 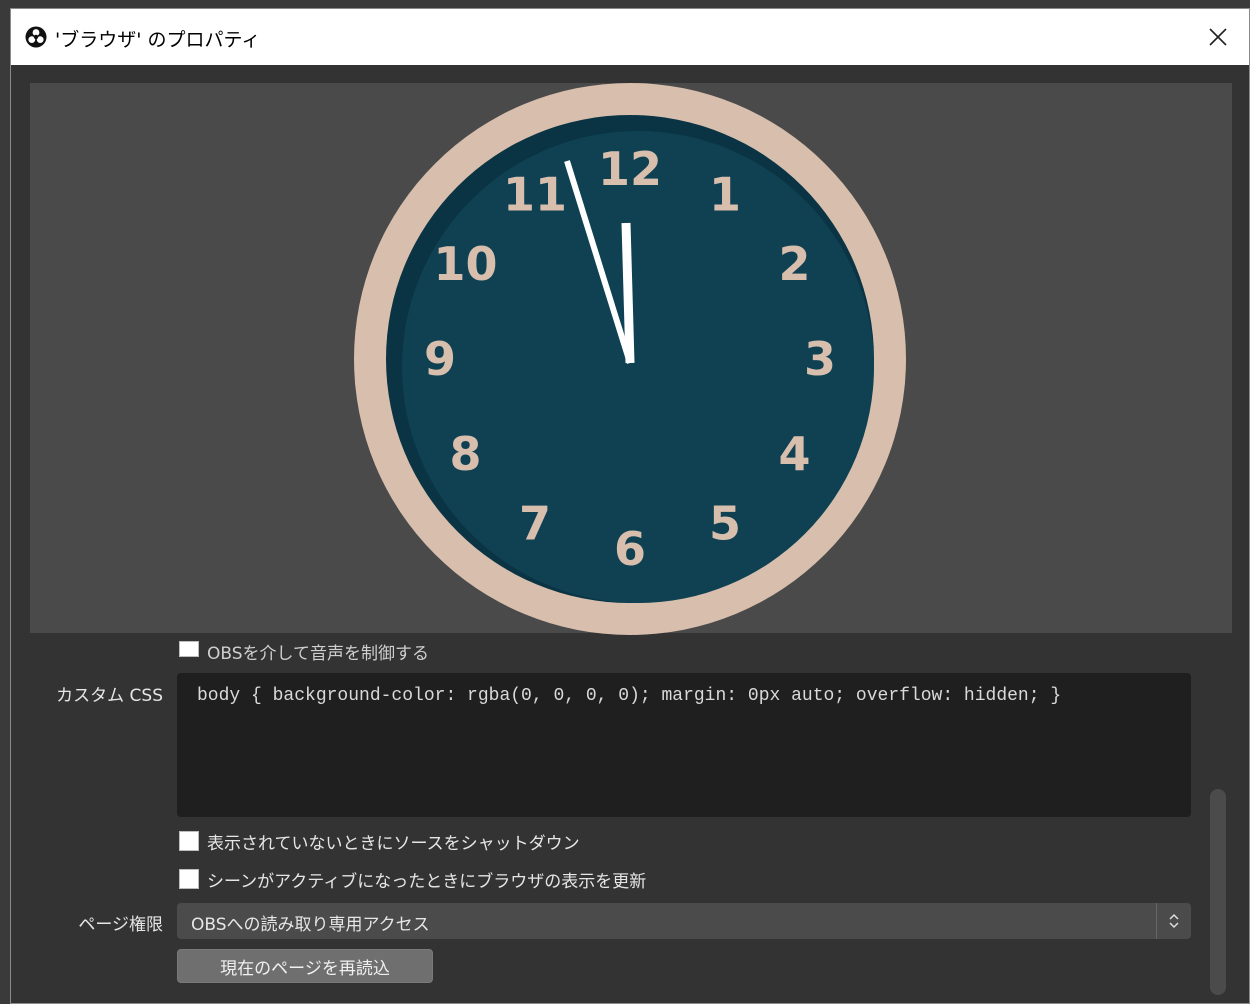 What do you see at coordinates (109, 696) in the screenshot?
I see `custom-css-label: カスタム CSS` at bounding box center [109, 696].